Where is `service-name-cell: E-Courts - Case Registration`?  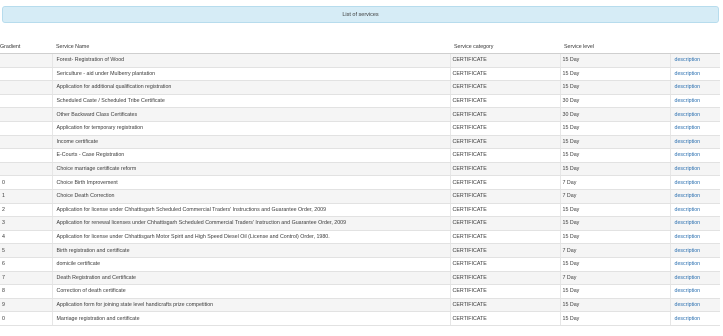 service-name-cell: E-Courts - Case Registration is located at coordinates (250, 155).